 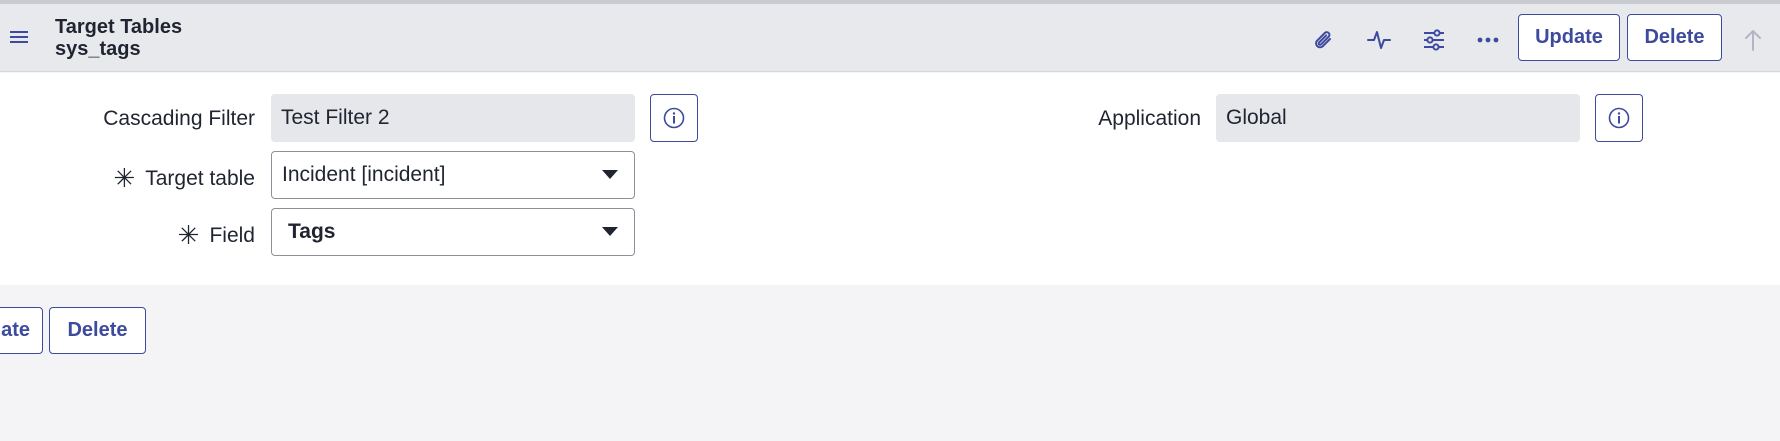 What do you see at coordinates (232, 235) in the screenshot?
I see `field-label-text: Field` at bounding box center [232, 235].